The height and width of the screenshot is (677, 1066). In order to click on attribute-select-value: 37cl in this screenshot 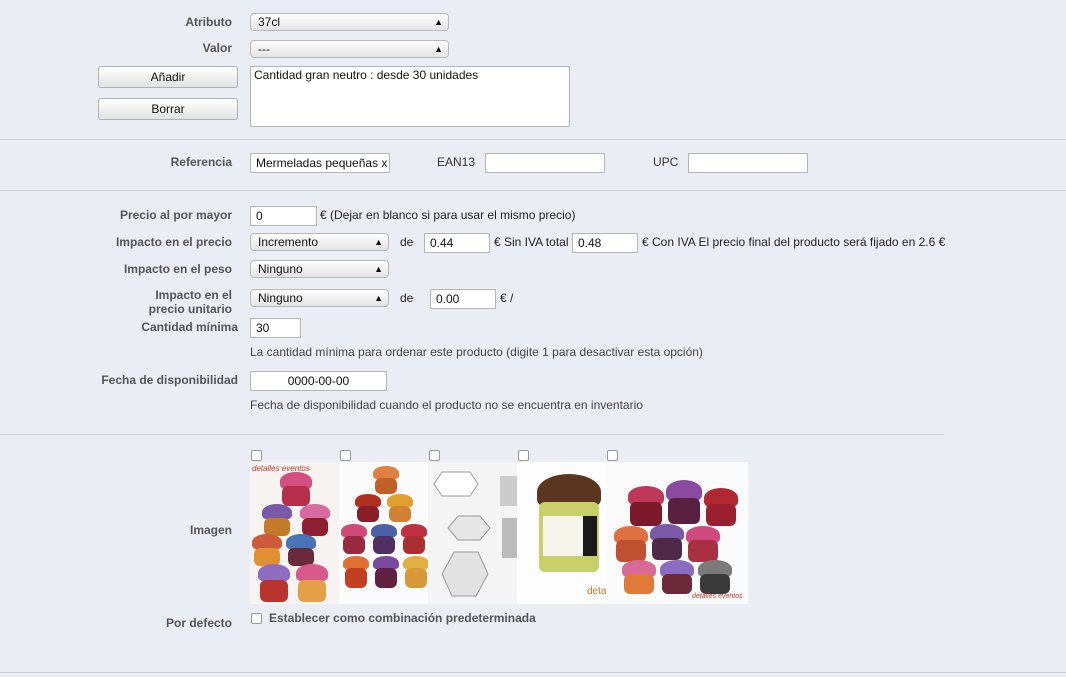, I will do `click(269, 22)`.